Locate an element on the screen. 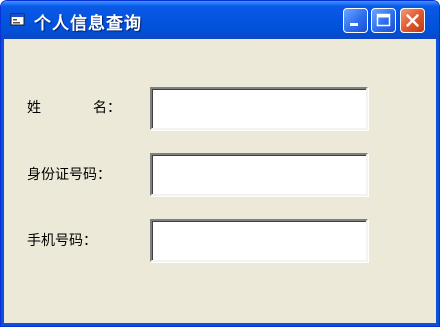  name-label-second: 名： is located at coordinates (107, 108).